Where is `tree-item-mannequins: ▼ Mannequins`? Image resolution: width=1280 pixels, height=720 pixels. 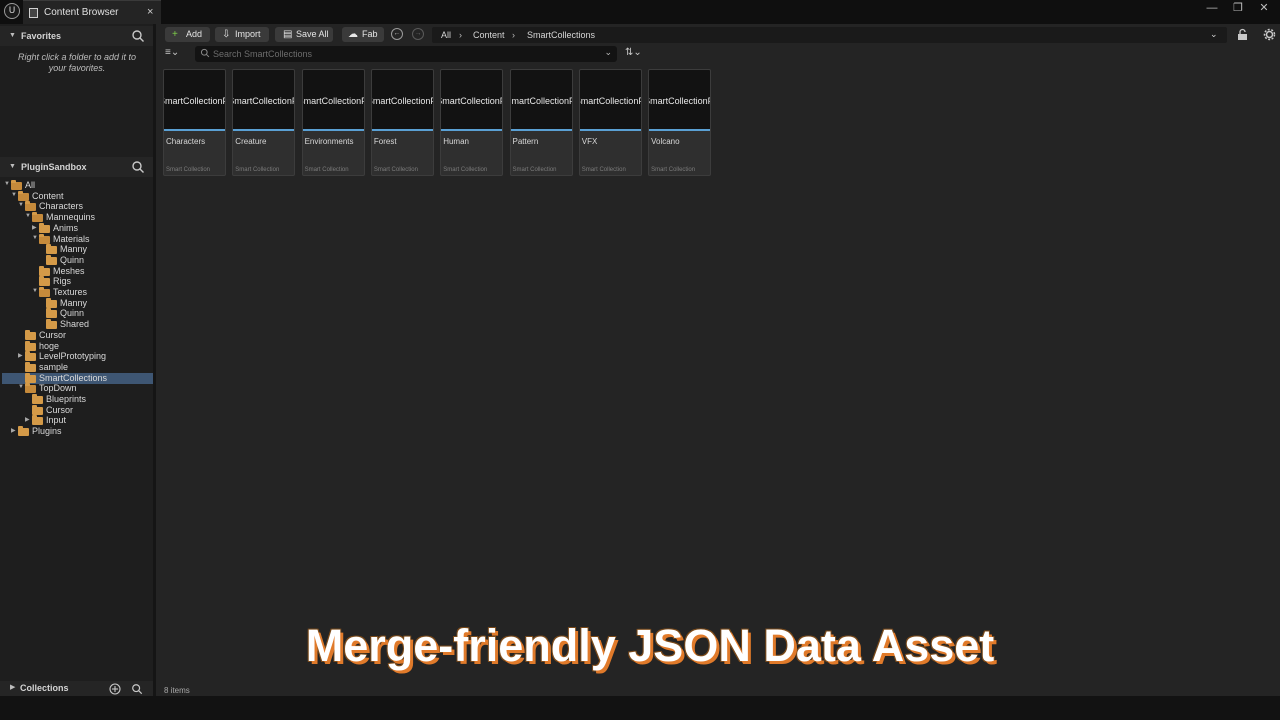 tree-item-mannequins: ▼ Mannequins is located at coordinates (77, 217).